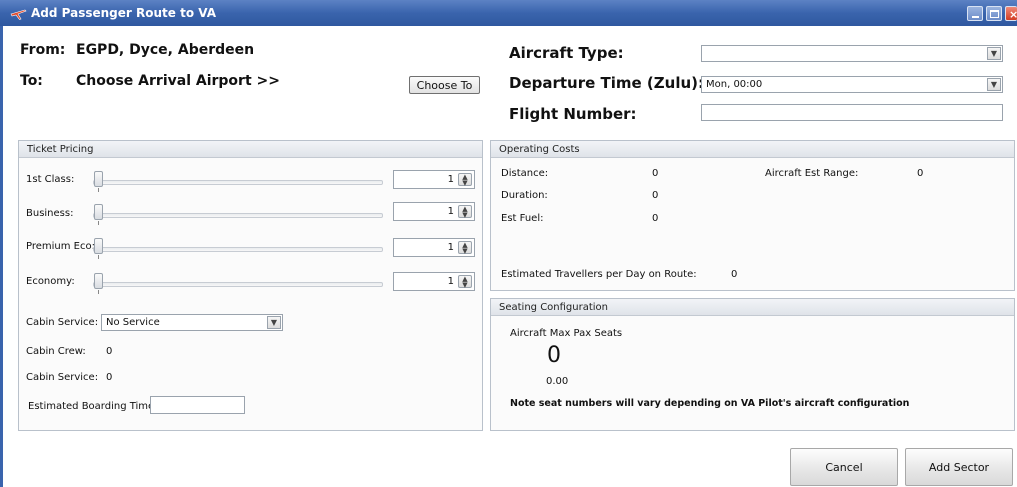  I want to click on travellers-value: 0, so click(734, 274).